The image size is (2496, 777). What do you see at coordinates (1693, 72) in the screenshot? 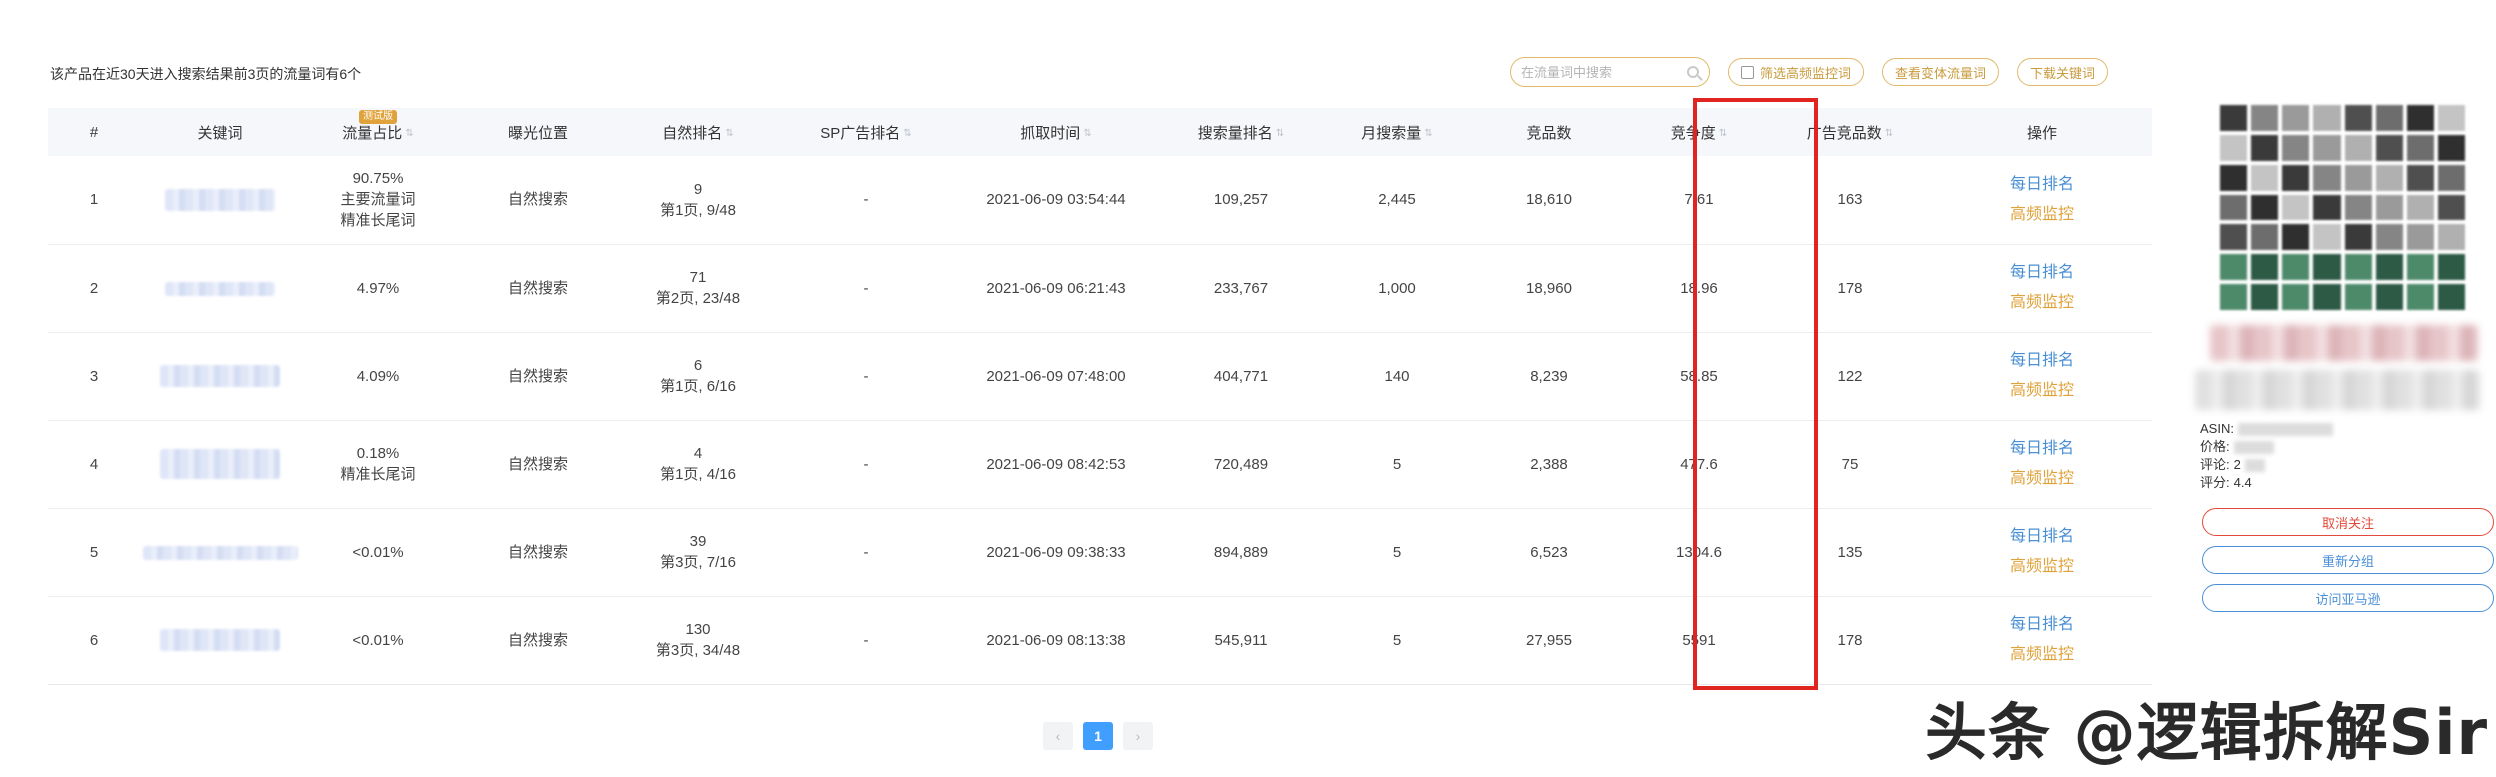
I see `search-icon` at bounding box center [1693, 72].